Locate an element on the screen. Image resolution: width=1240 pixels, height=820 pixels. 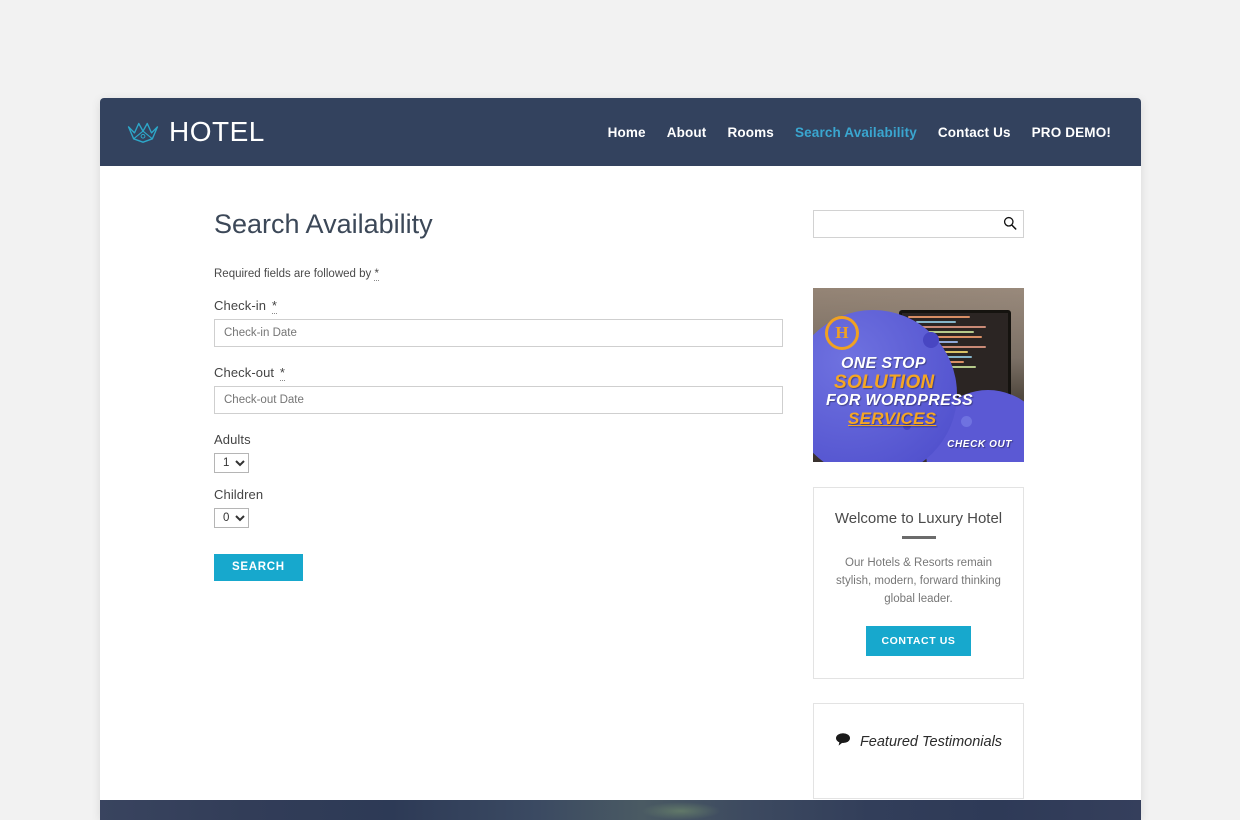
checkout-required-marker: * is located at coordinates (282, 372).